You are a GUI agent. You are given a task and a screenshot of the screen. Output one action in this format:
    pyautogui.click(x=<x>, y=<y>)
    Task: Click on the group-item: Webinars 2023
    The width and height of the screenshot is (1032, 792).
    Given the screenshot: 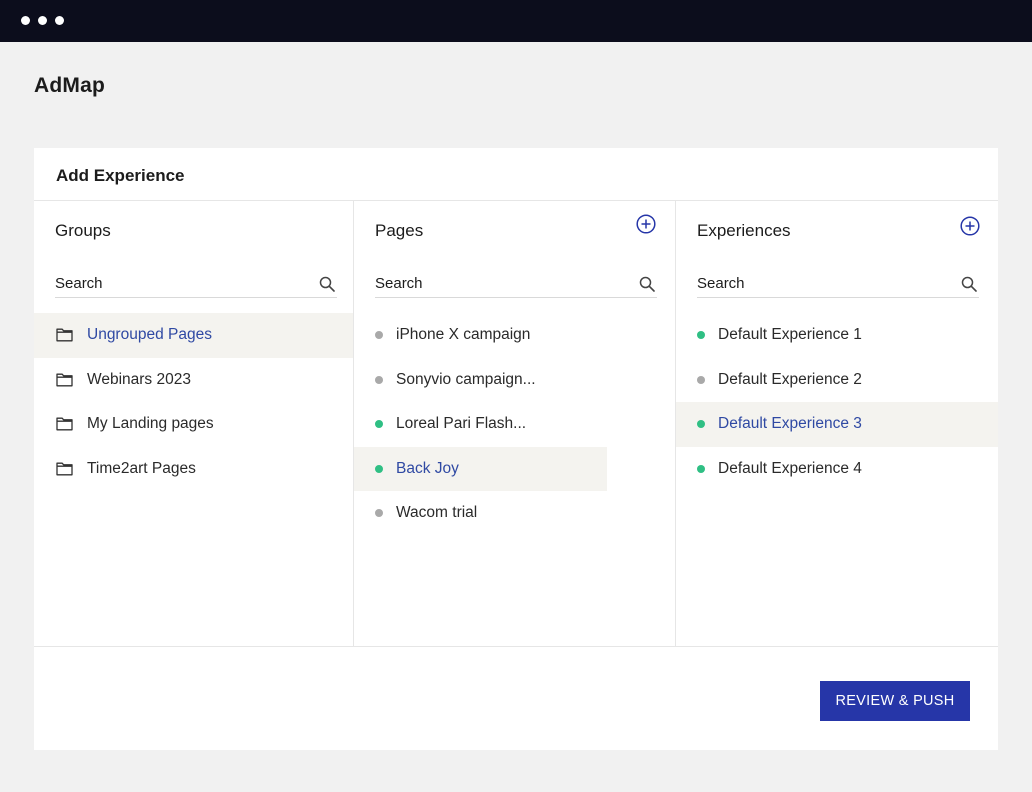 What is the action you would take?
    pyautogui.click(x=193, y=380)
    